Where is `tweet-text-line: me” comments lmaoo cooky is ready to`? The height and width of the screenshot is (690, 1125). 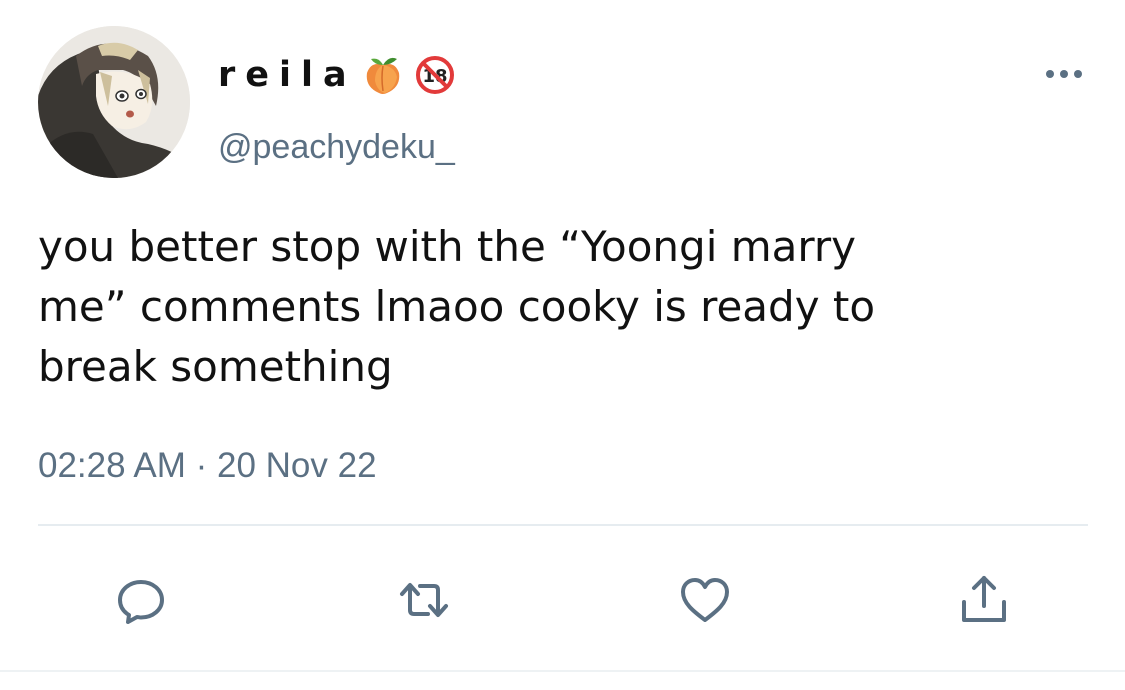 tweet-text-line: me” comments lmaoo cooky is ready to is located at coordinates (457, 306).